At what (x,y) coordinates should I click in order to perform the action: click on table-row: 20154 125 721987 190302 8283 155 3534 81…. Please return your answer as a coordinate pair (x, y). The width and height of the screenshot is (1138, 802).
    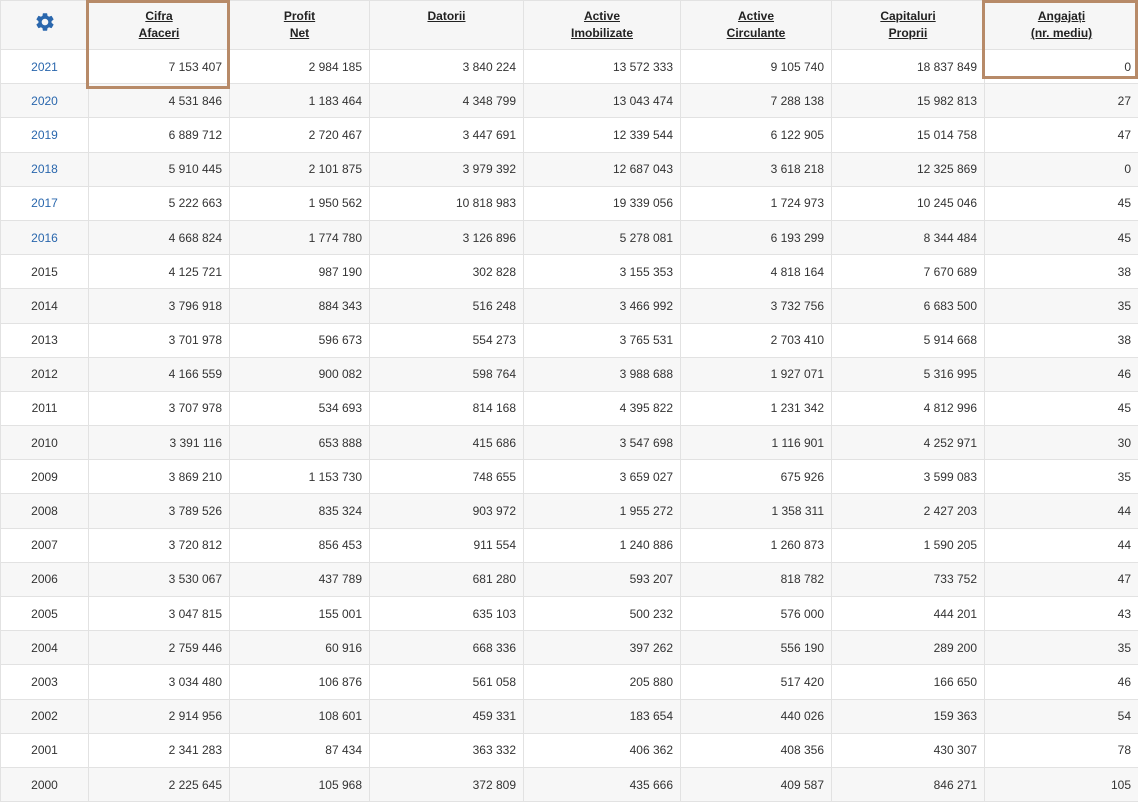
    Looking at the image, I should click on (569, 272).